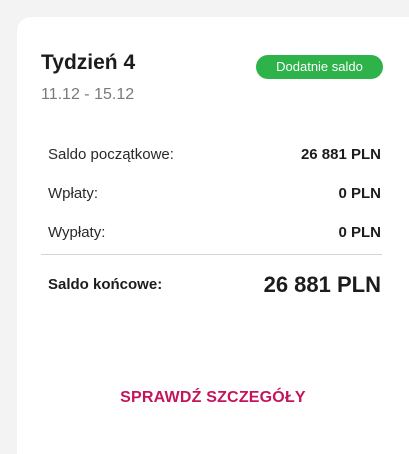 This screenshot has height=454, width=409. Describe the element at coordinates (105, 284) in the screenshot. I see `closing-balance-label: Saldo końcowe:` at that location.